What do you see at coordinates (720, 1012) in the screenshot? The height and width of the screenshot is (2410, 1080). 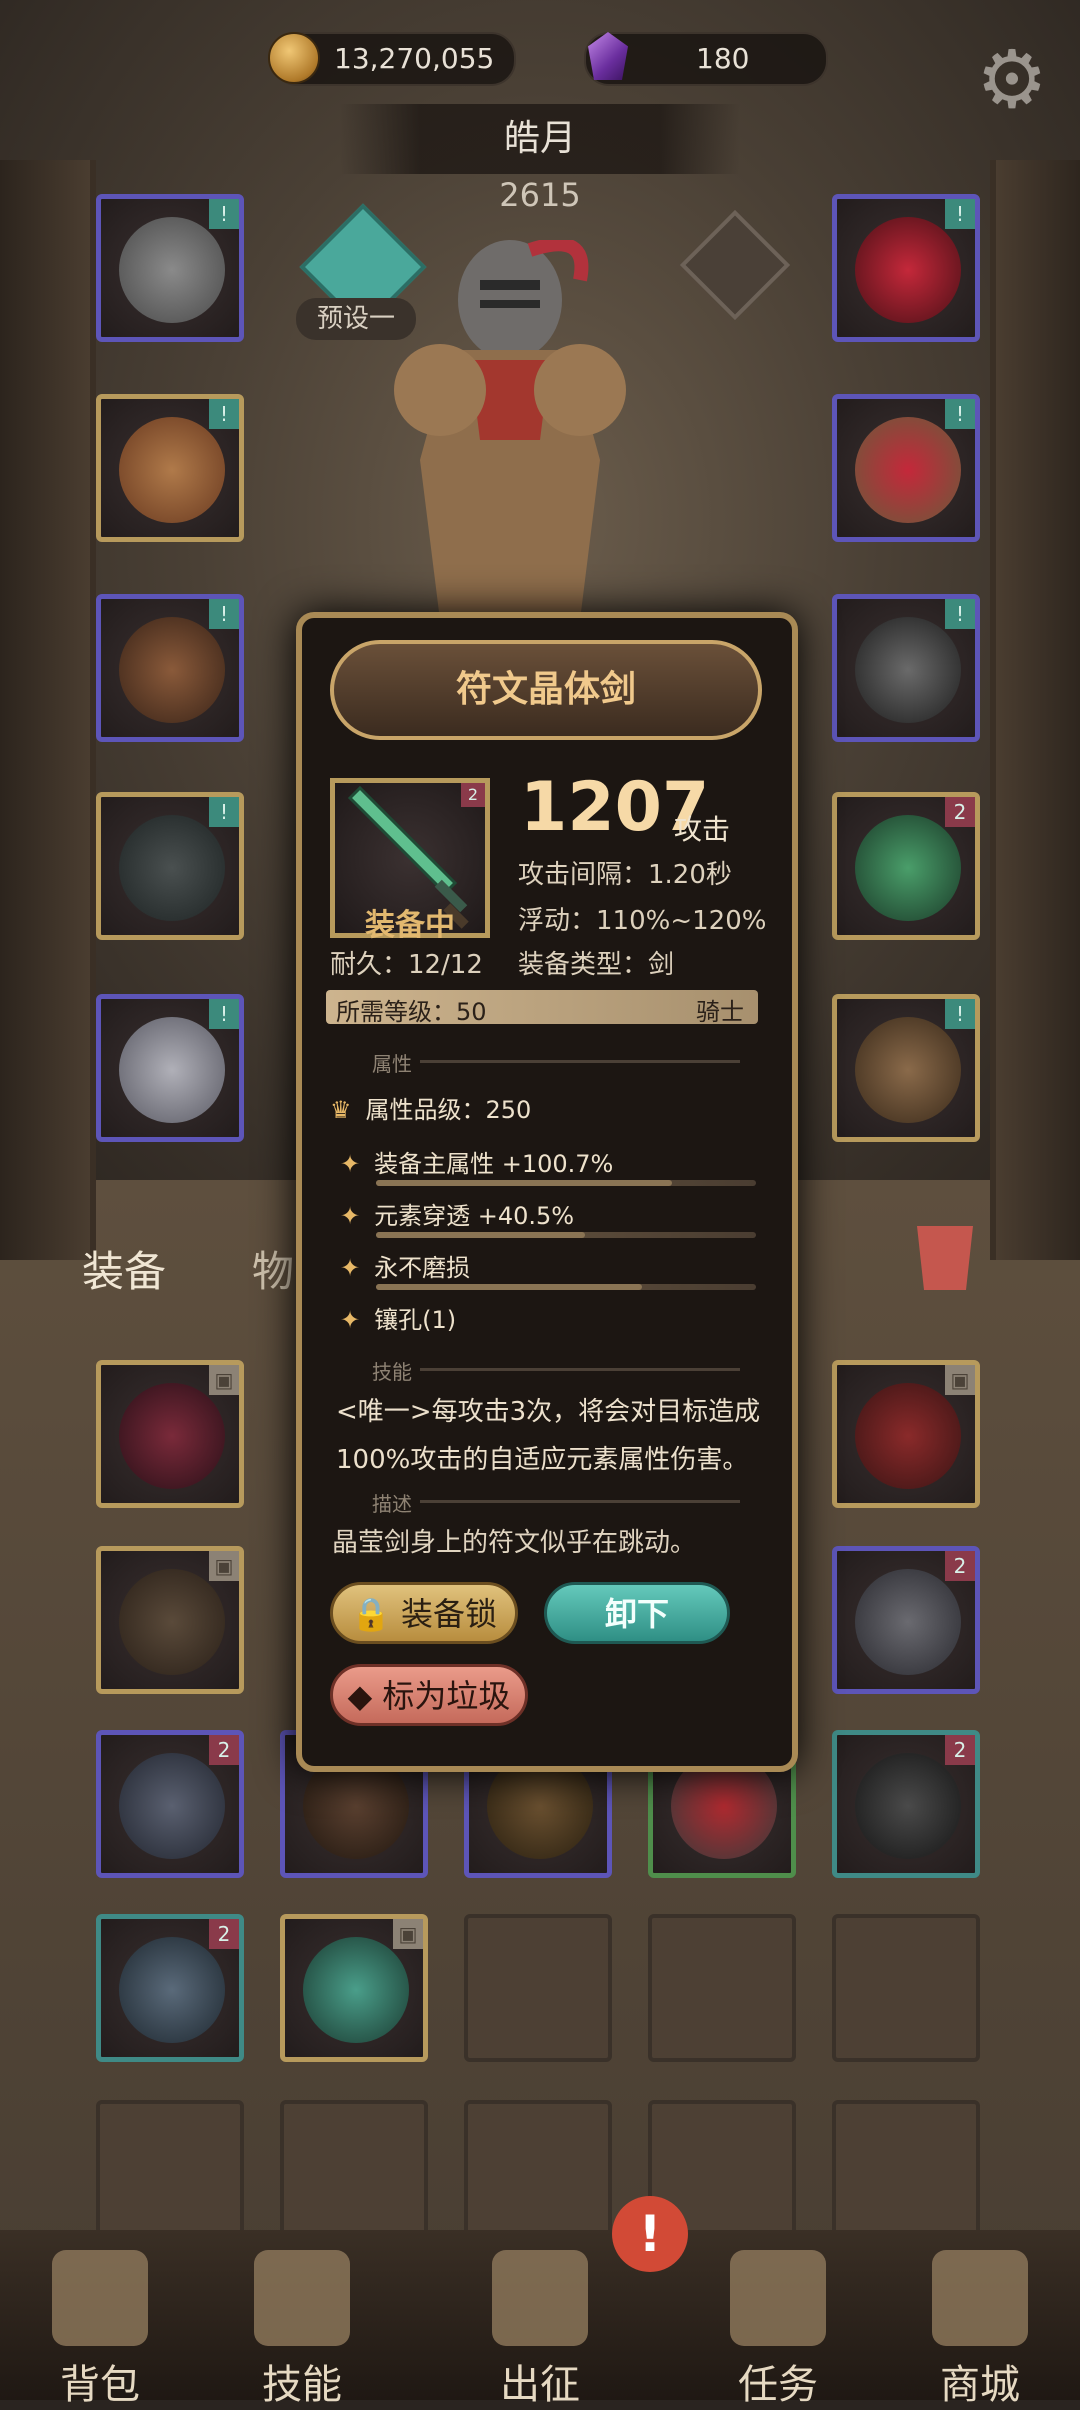 I see `required-class: 骑士` at bounding box center [720, 1012].